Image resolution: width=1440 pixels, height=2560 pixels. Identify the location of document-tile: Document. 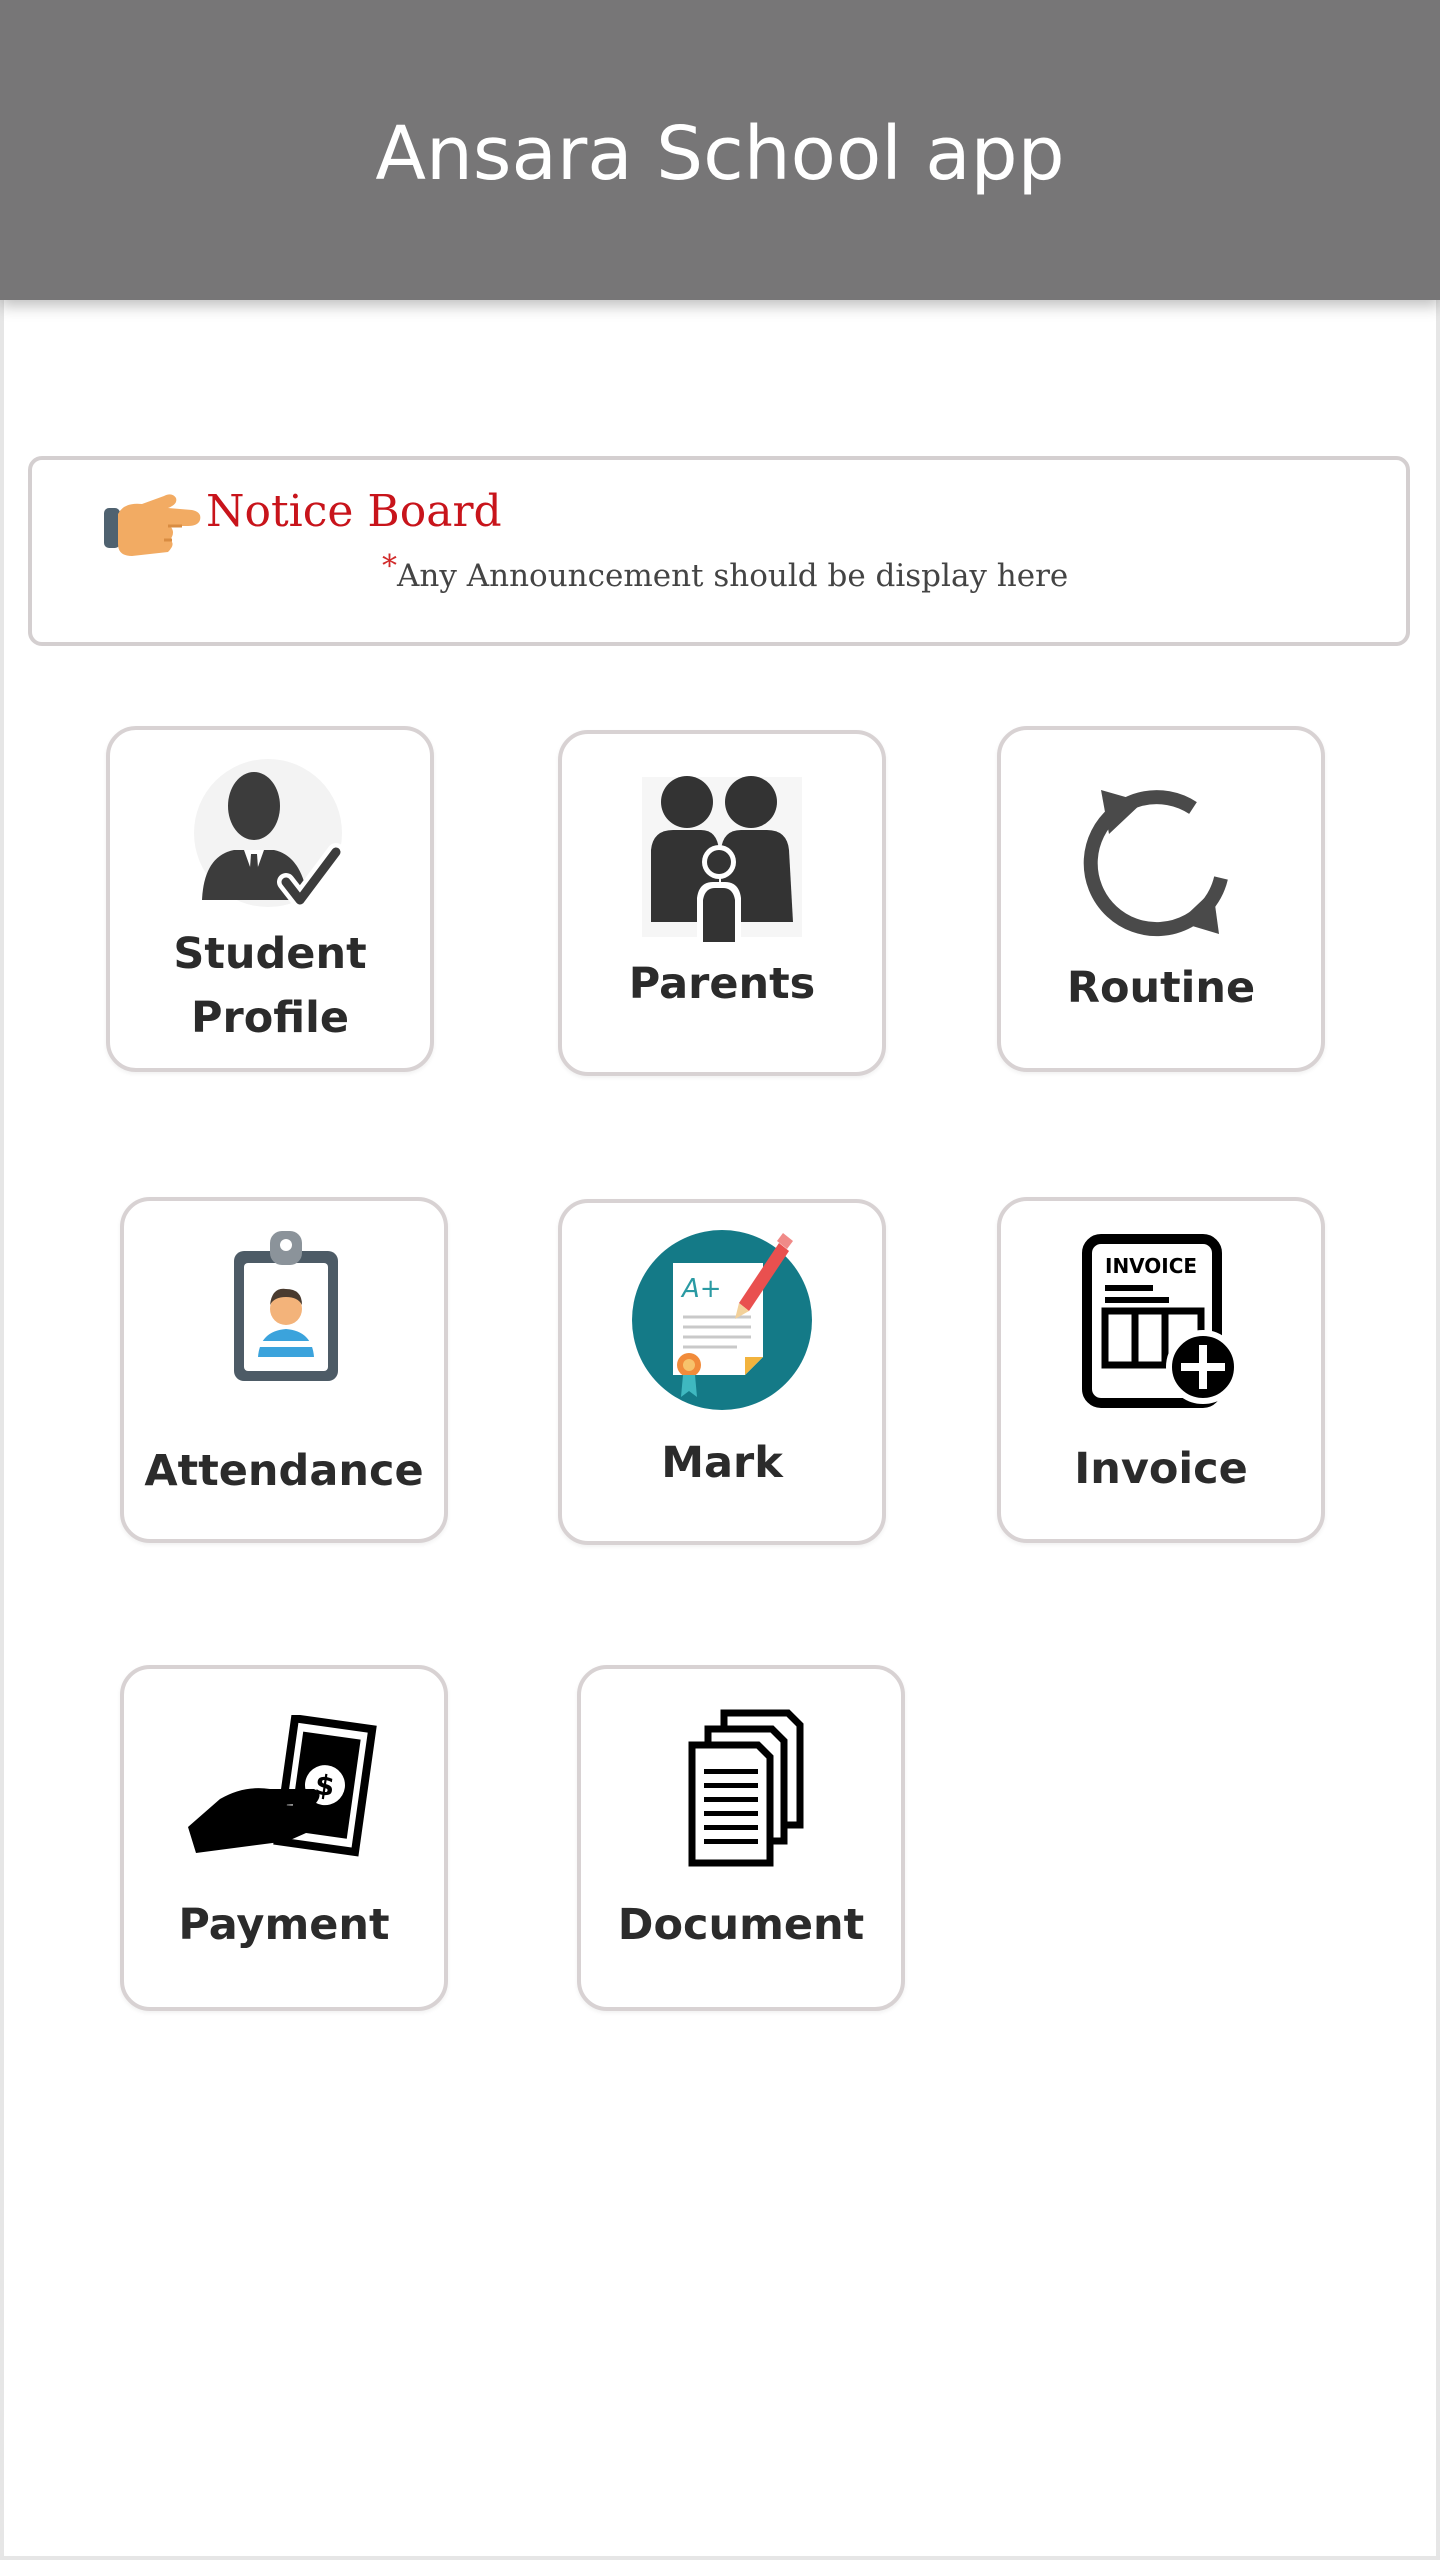
(741, 1838).